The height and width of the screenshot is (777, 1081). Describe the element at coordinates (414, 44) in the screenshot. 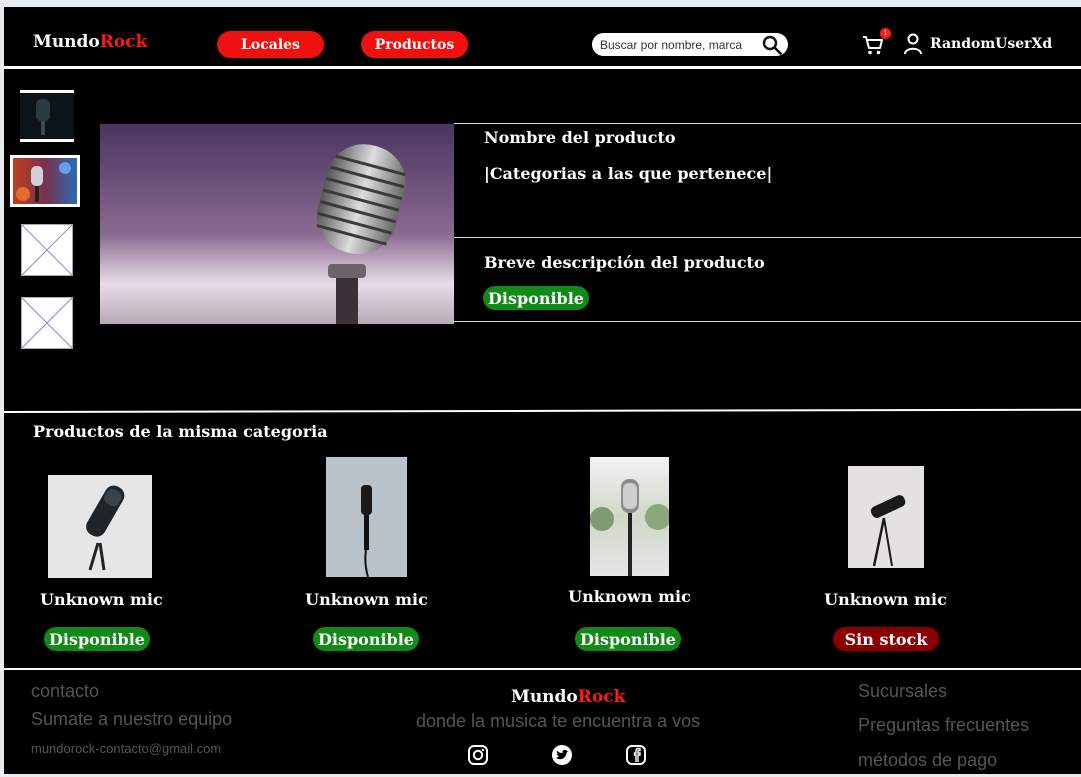

I see `nav-productos-button: Productos` at that location.